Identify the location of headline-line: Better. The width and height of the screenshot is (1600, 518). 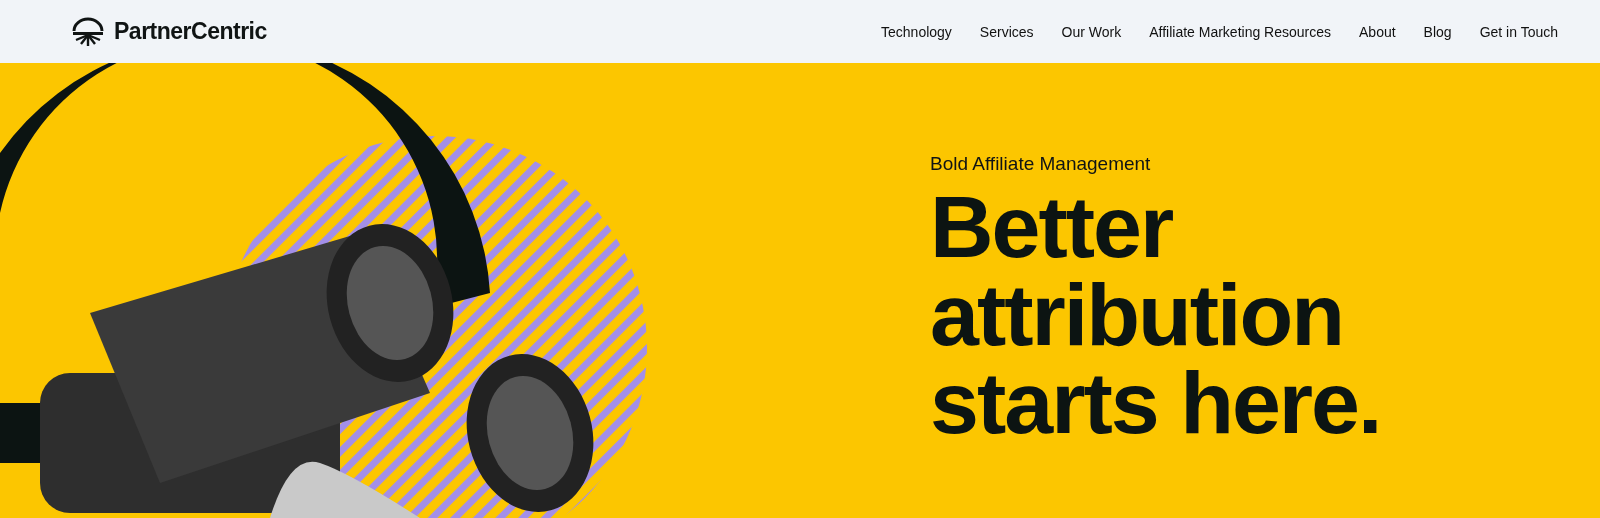
(1052, 227).